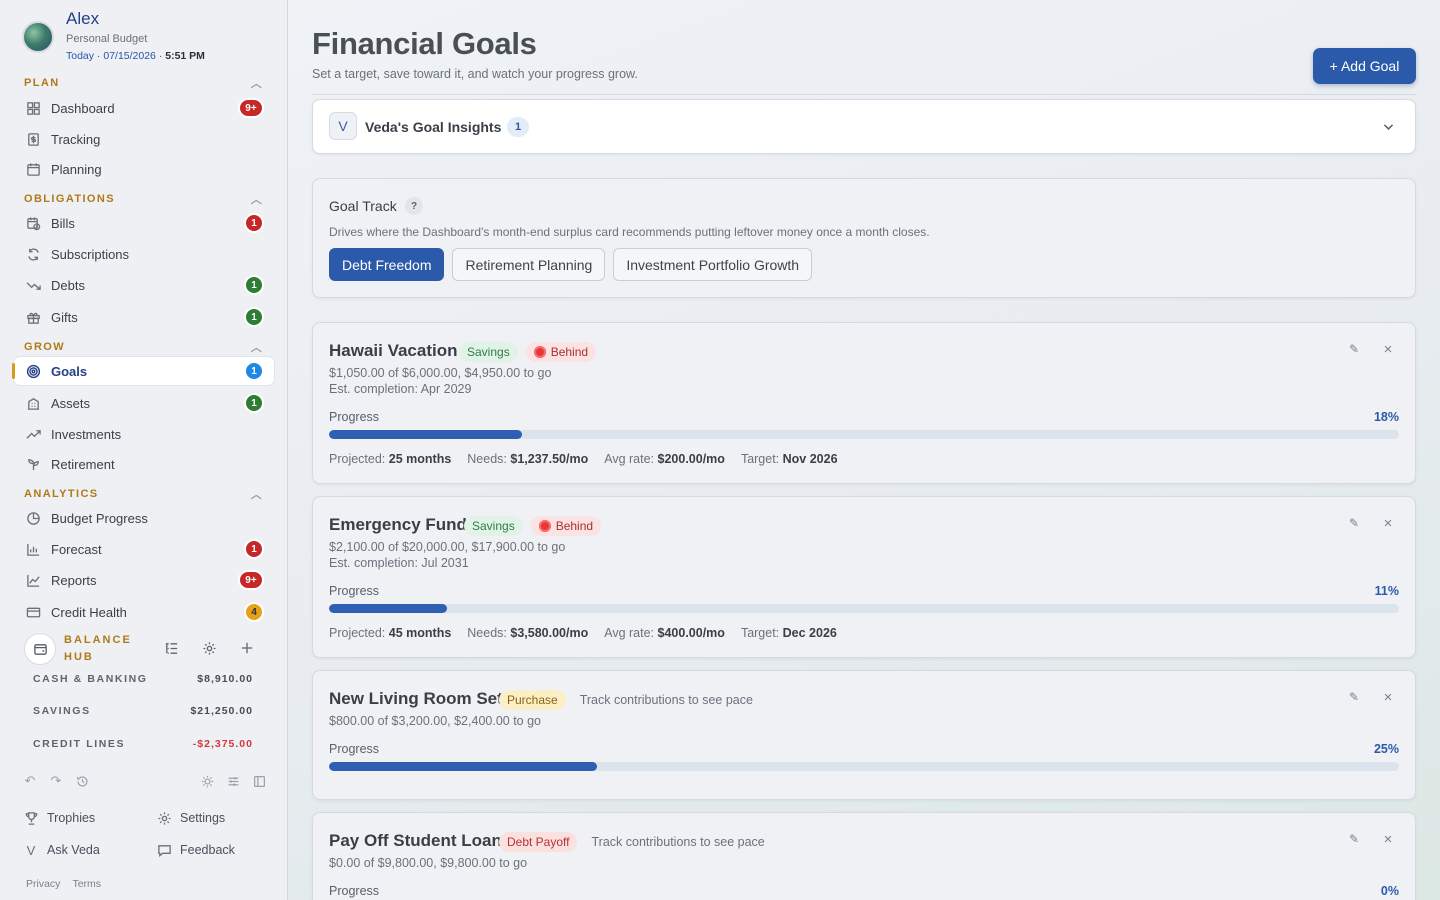 The image size is (1440, 900). Describe the element at coordinates (63, 884) in the screenshot. I see `legal-links: Privacy Terms` at that location.